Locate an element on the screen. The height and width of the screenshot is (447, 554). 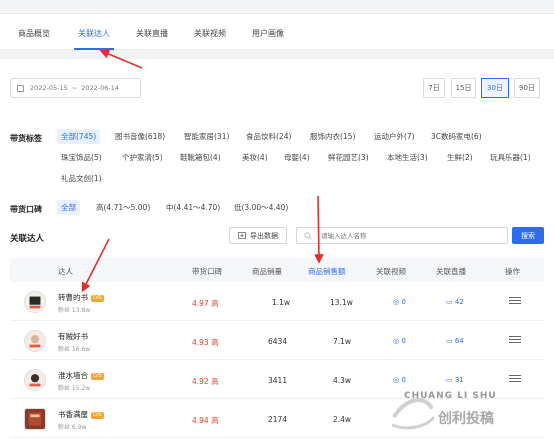
col-influencer: 达人 is located at coordinates (65, 271).